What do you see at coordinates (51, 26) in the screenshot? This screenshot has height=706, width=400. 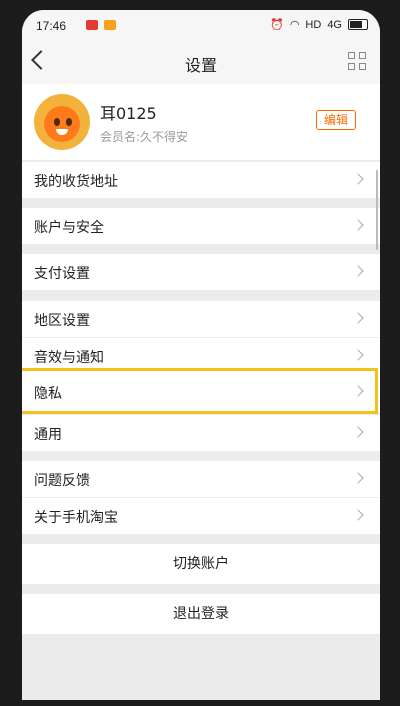 I see `status-time: 17:46` at bounding box center [51, 26].